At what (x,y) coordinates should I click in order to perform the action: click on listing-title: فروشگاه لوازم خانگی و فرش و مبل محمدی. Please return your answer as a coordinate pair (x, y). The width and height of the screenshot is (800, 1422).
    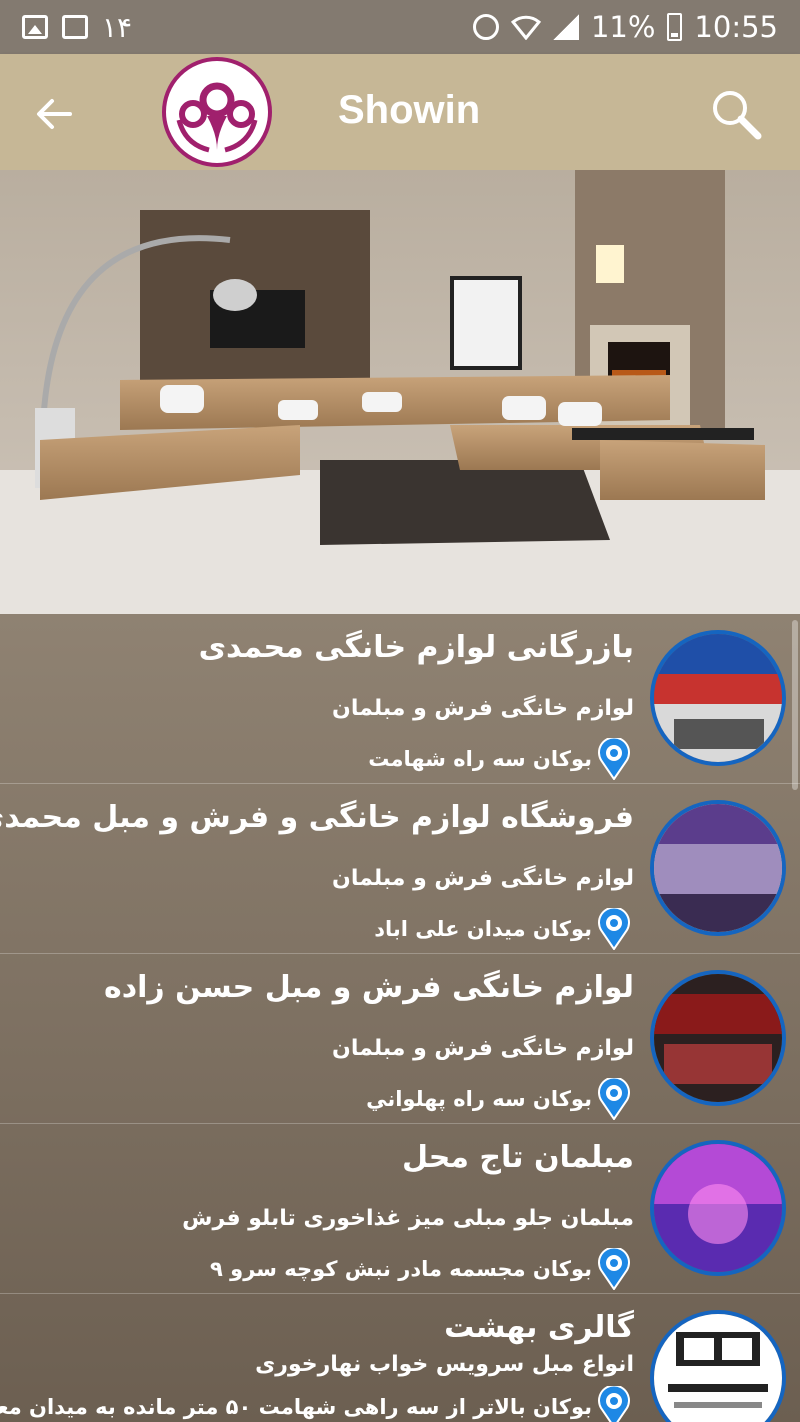
    Looking at the image, I should click on (317, 817).